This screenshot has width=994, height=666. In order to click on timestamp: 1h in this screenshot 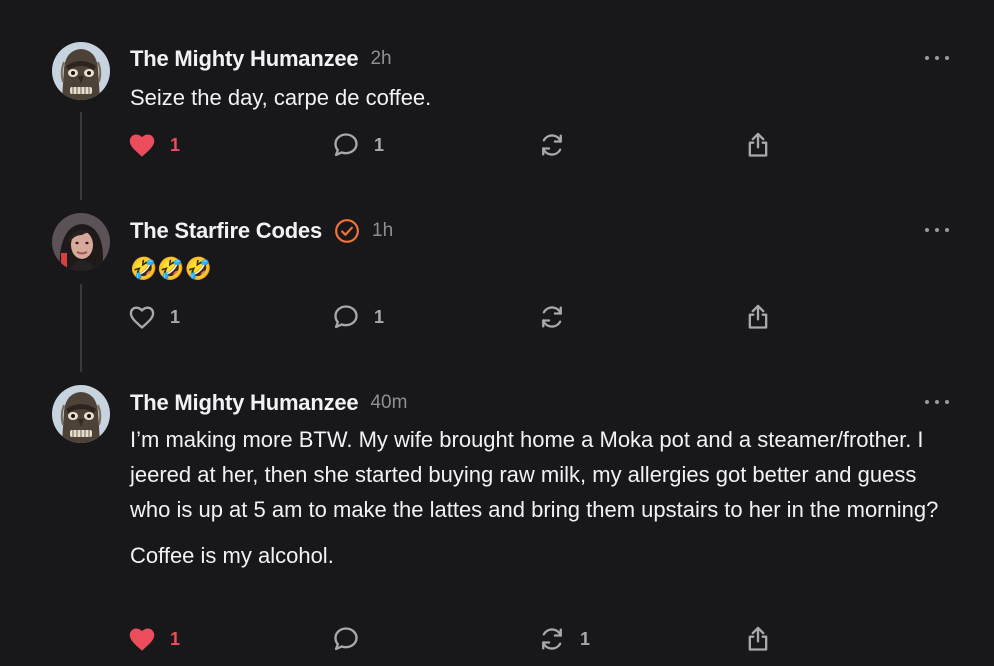, I will do `click(382, 231)`.